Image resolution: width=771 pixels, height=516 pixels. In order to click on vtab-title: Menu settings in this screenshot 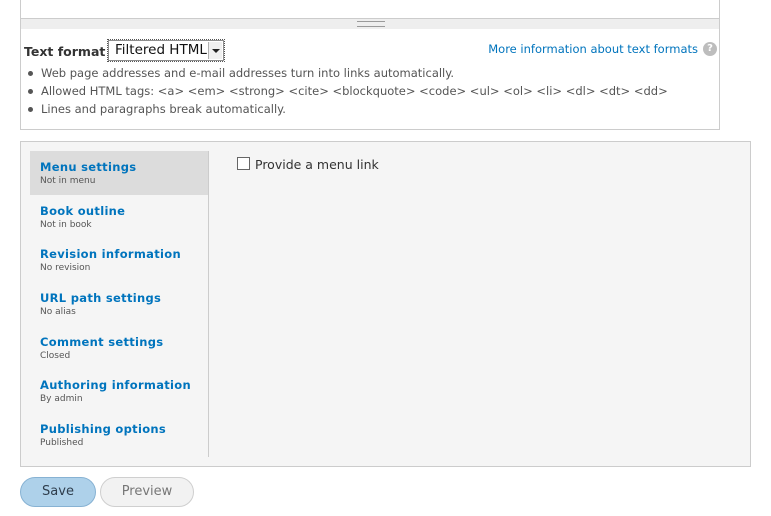, I will do `click(88, 167)`.